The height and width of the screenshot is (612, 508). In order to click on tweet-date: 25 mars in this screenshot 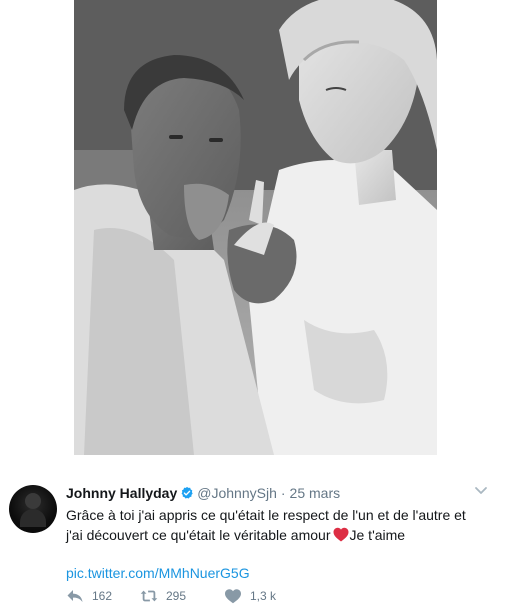, I will do `click(315, 493)`.